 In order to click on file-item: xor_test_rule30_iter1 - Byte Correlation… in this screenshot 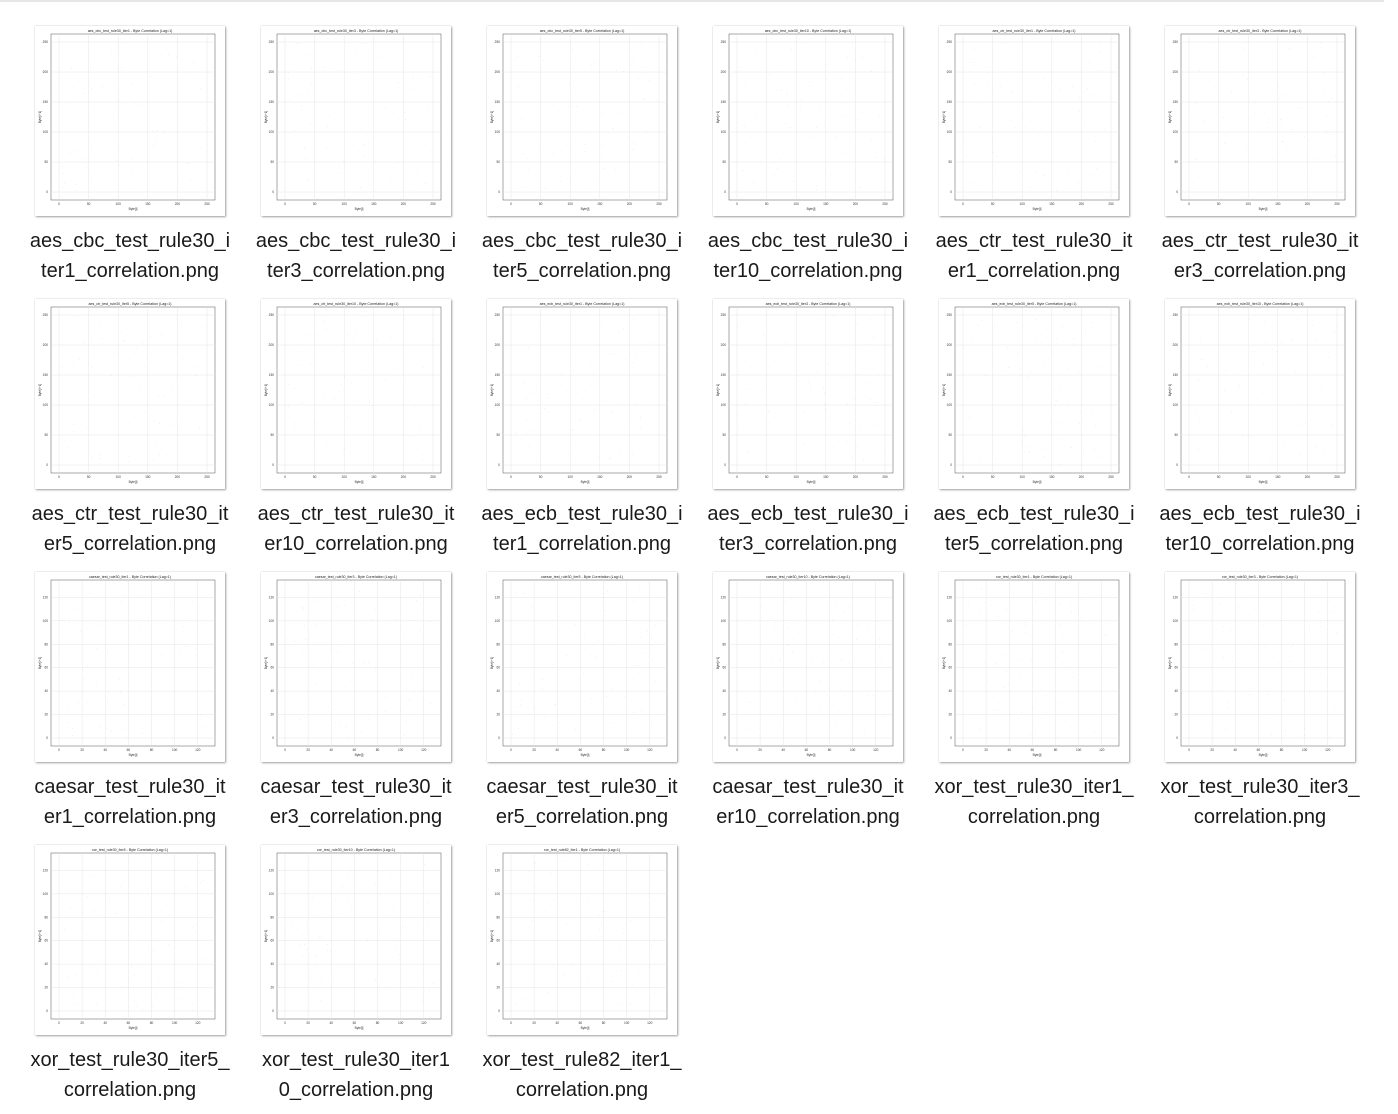, I will do `click(1034, 702)`.